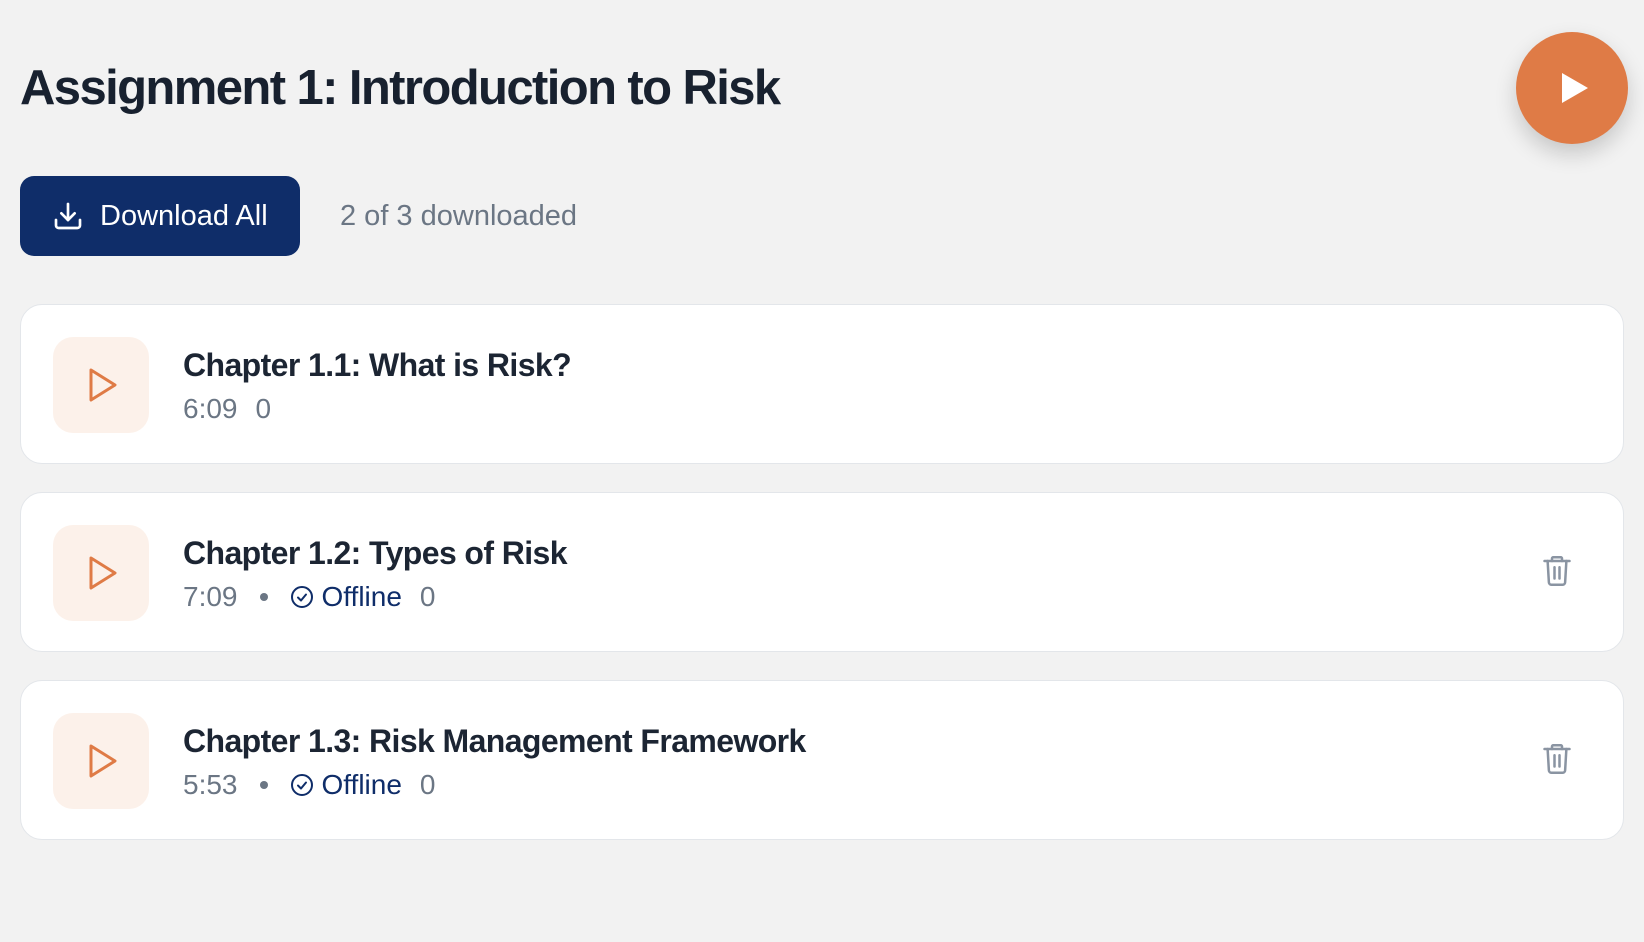  I want to click on chapter-title: Chapter 1.1: What is Risk?, so click(377, 365).